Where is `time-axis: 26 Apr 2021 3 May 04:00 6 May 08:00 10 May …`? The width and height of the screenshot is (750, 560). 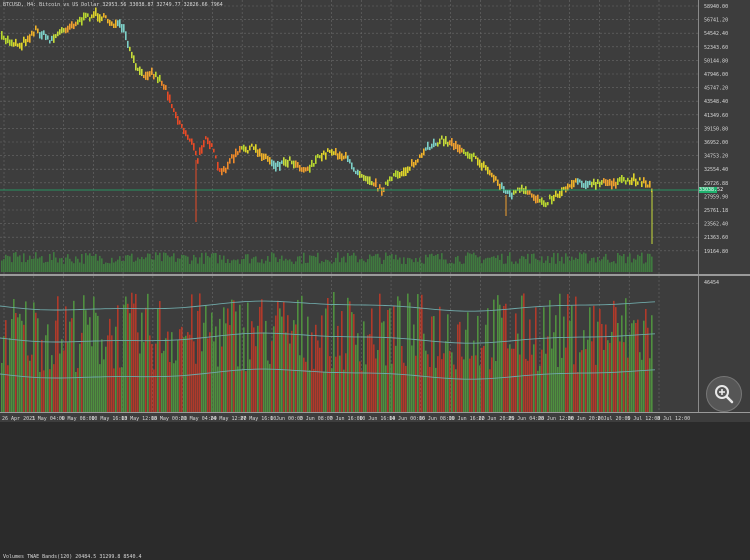 time-axis: 26 Apr 2021 3 May 04:00 6 May 08:00 10 May … is located at coordinates (375, 417).